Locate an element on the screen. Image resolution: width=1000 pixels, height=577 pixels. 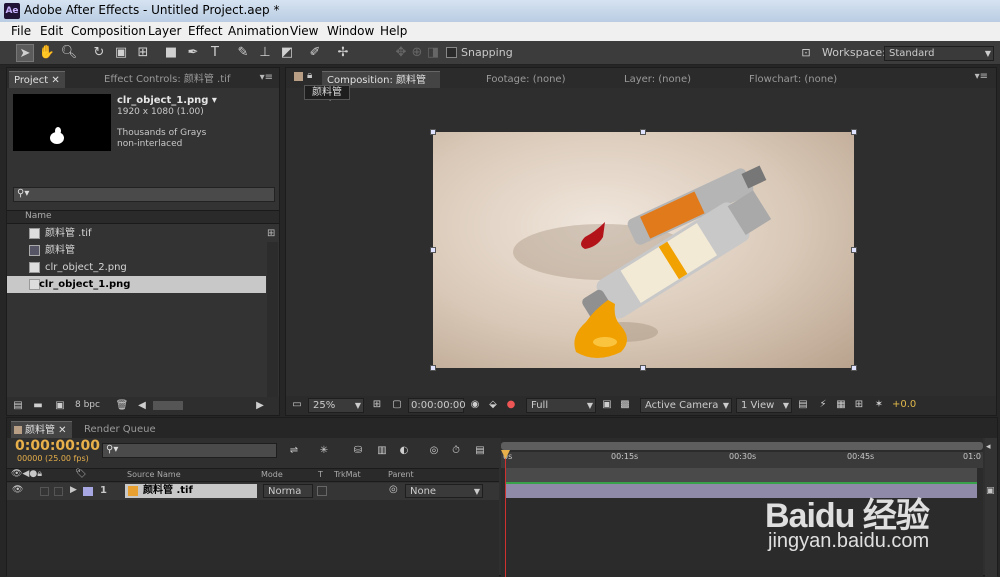
project-search-input: ⚲▾ is located at coordinates (144, 194).